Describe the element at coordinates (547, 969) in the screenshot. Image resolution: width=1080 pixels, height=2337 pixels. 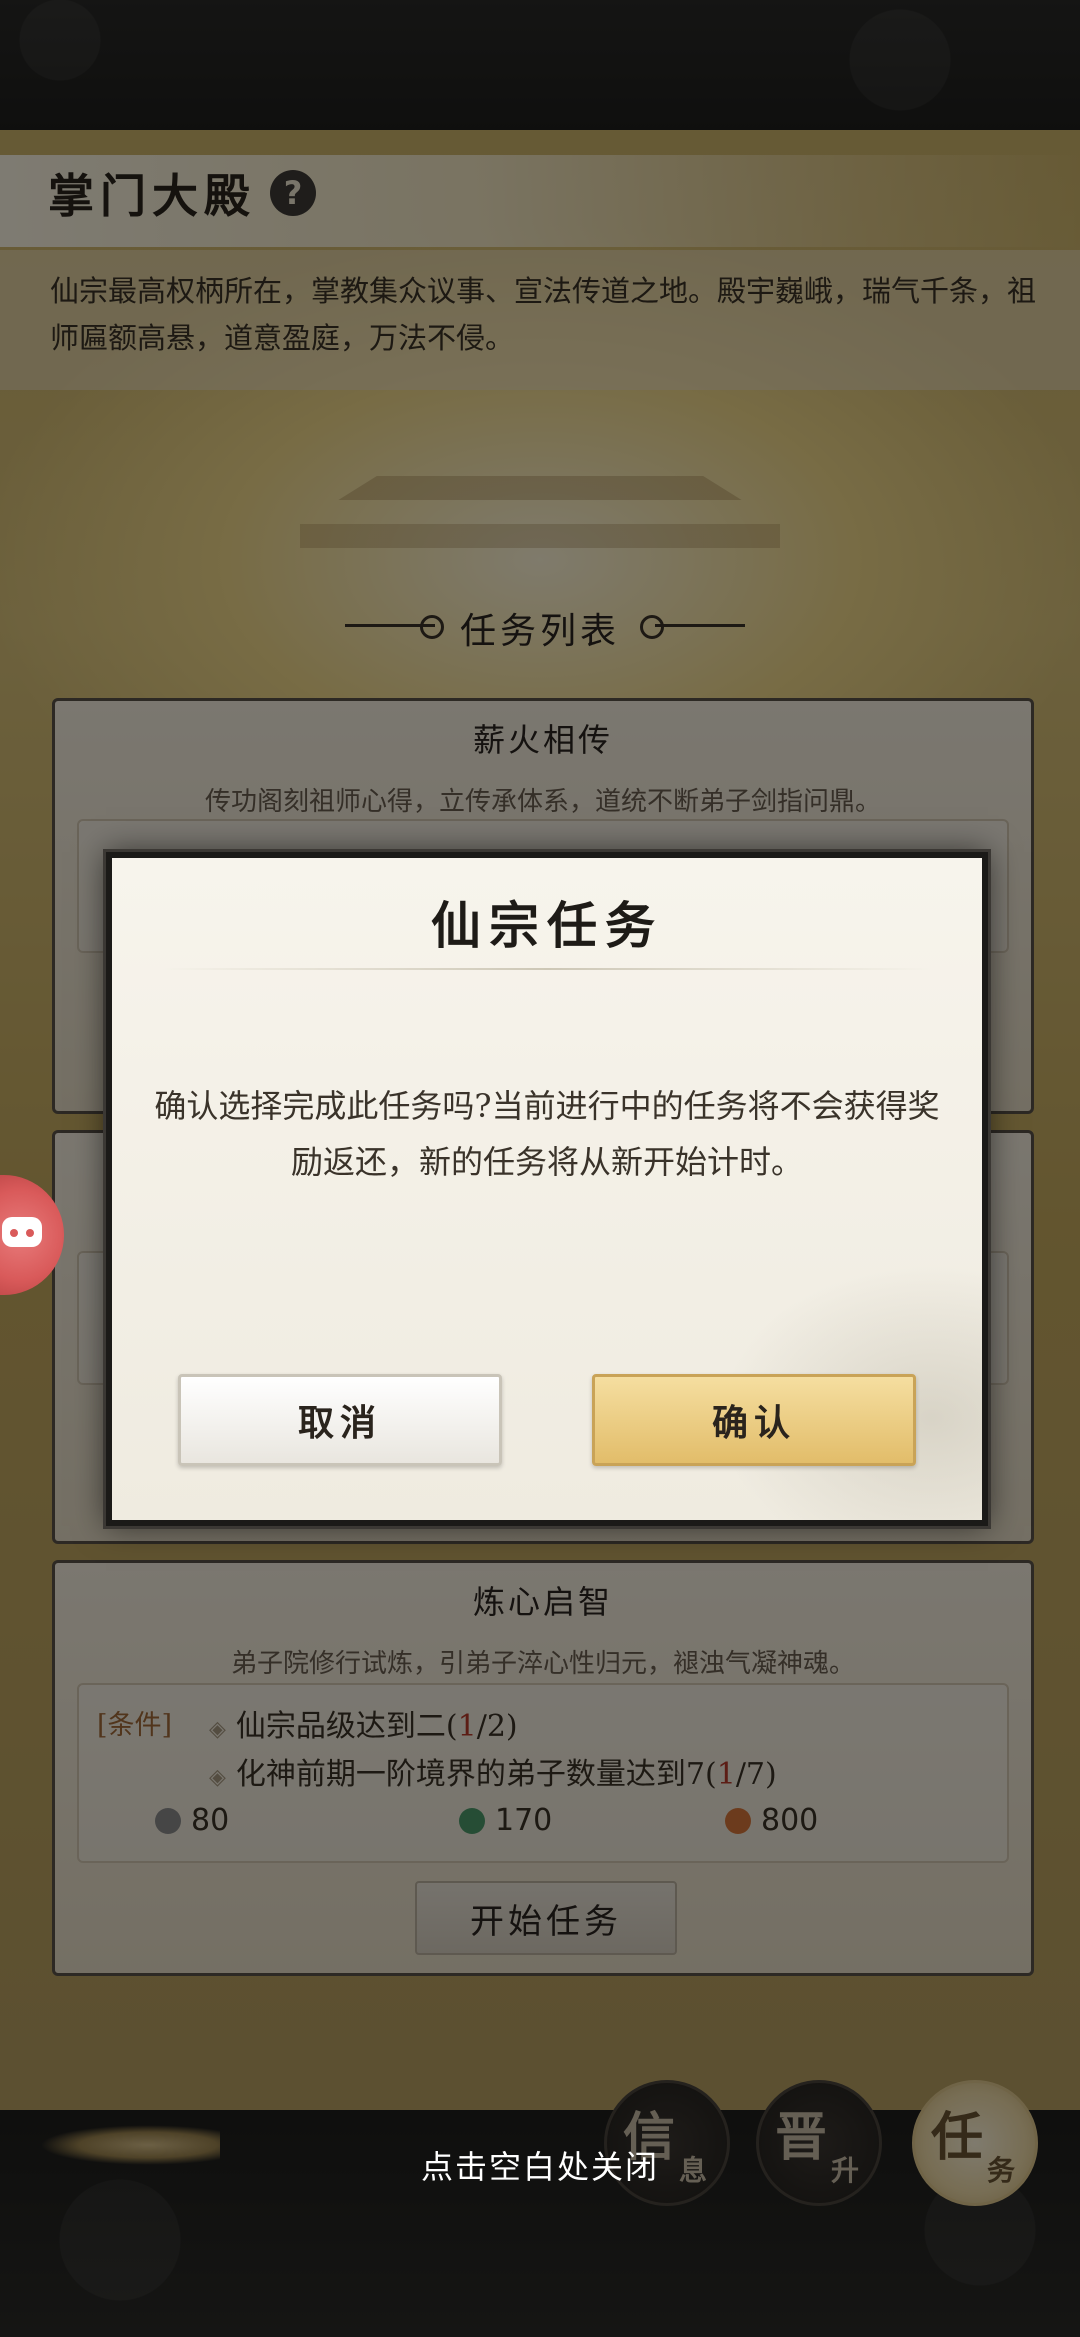
I see `dialog-title-divider` at that location.